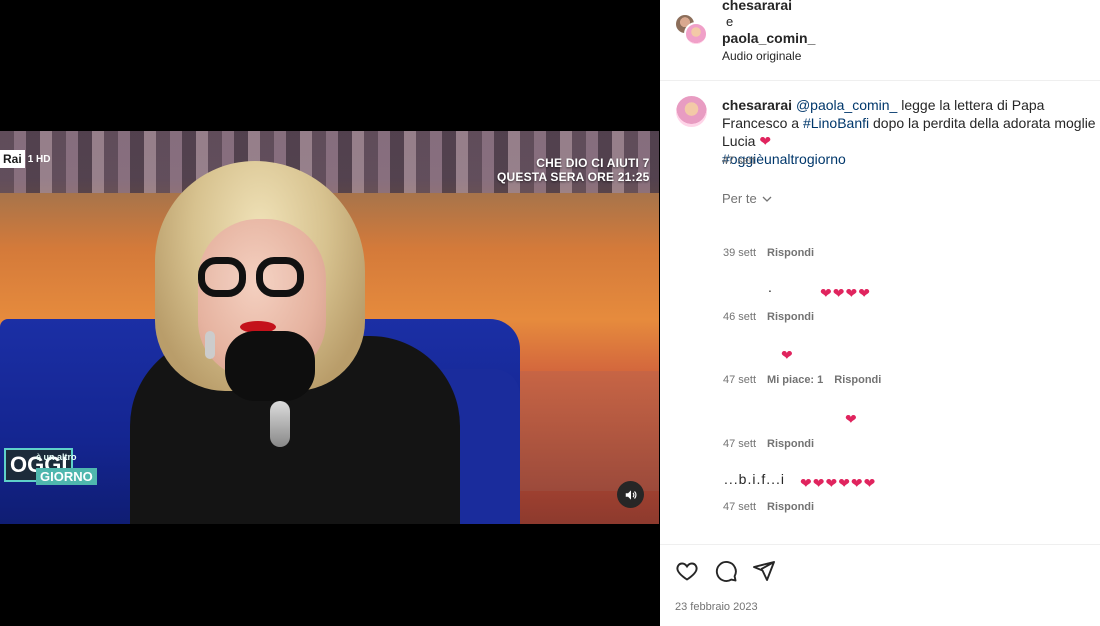 Image resolution: width=1100 pixels, height=626 pixels. I want to click on caption-hashtag-2: #oggièunaltrogiorno, so click(909, 159).